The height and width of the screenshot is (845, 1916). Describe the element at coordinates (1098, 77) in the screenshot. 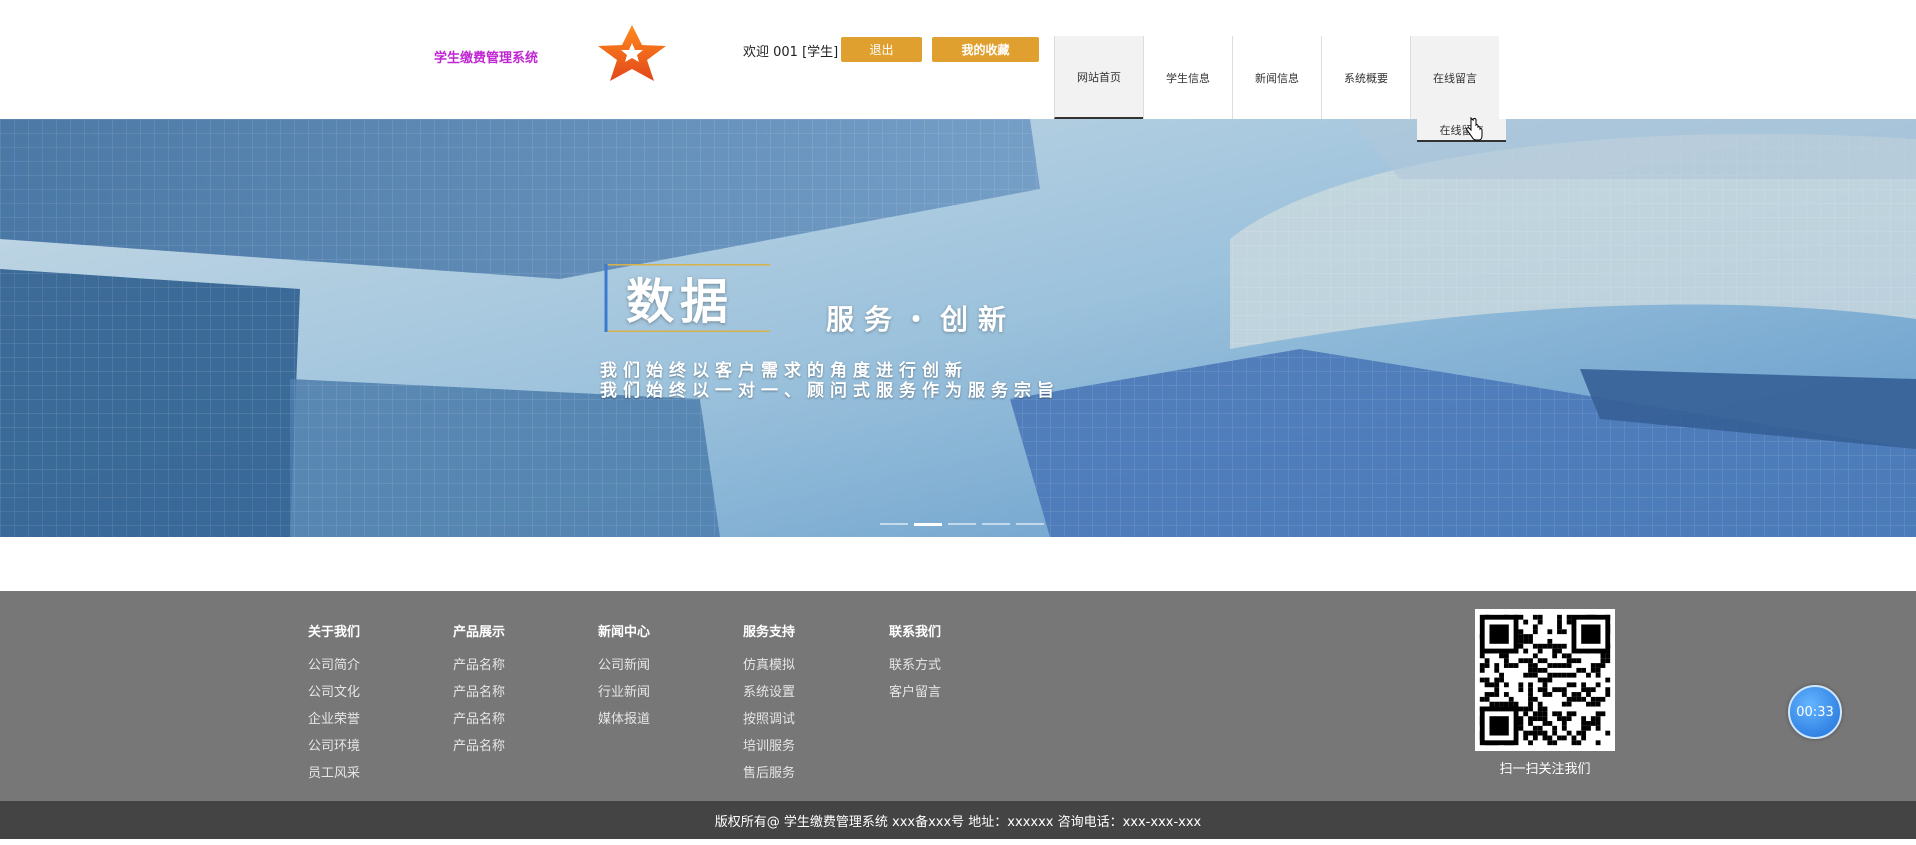

I see `nav-item-home: 网站首页` at that location.